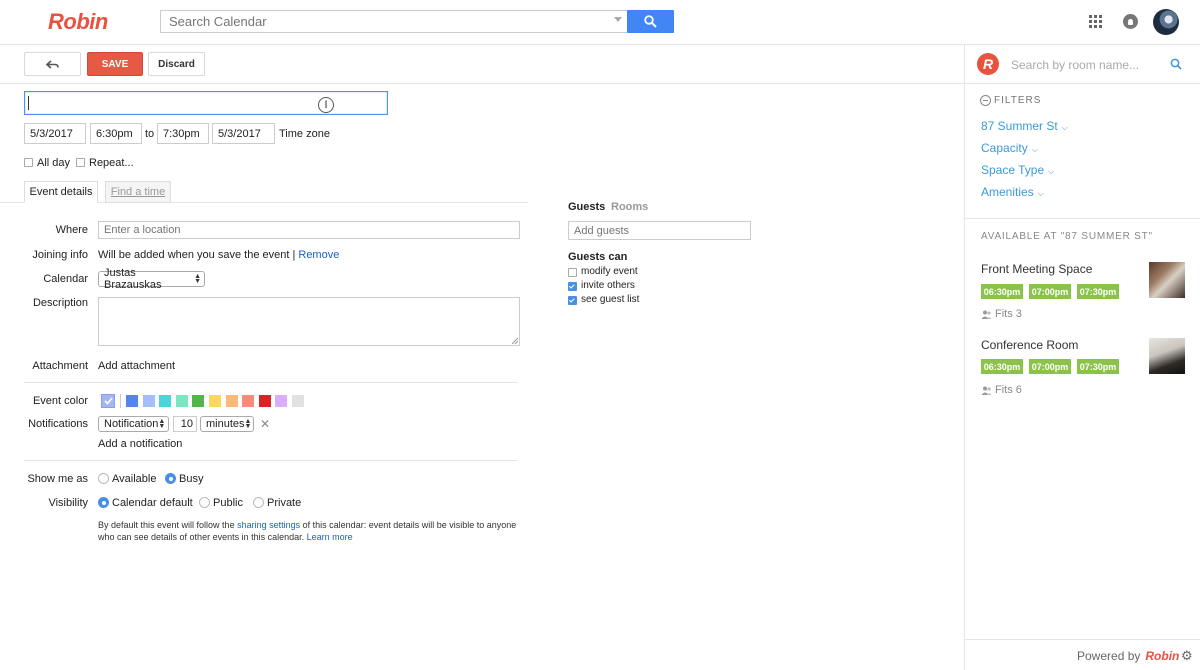 Image resolution: width=1200 pixels, height=670 pixels. I want to click on calendar-label: Calendar, so click(65, 279).